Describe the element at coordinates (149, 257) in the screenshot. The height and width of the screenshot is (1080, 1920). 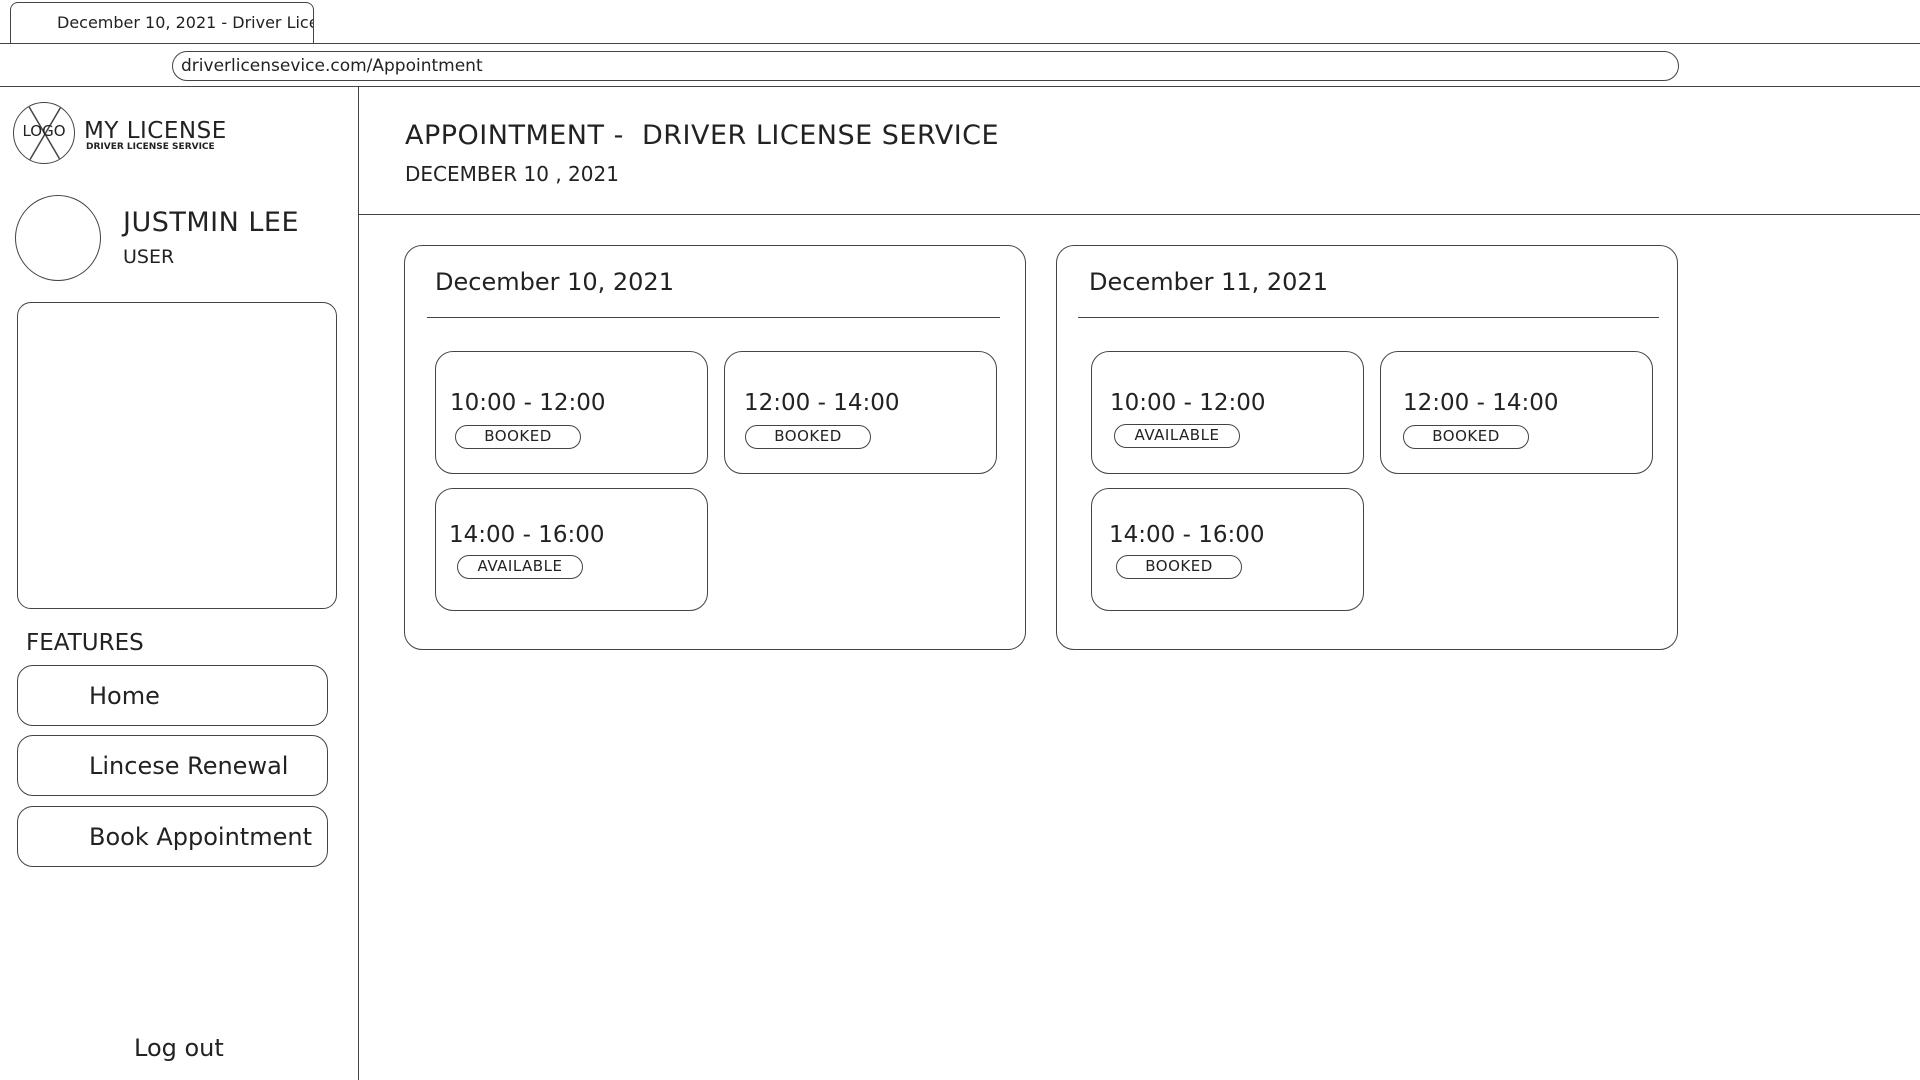
I see `user-role: USER` at that location.